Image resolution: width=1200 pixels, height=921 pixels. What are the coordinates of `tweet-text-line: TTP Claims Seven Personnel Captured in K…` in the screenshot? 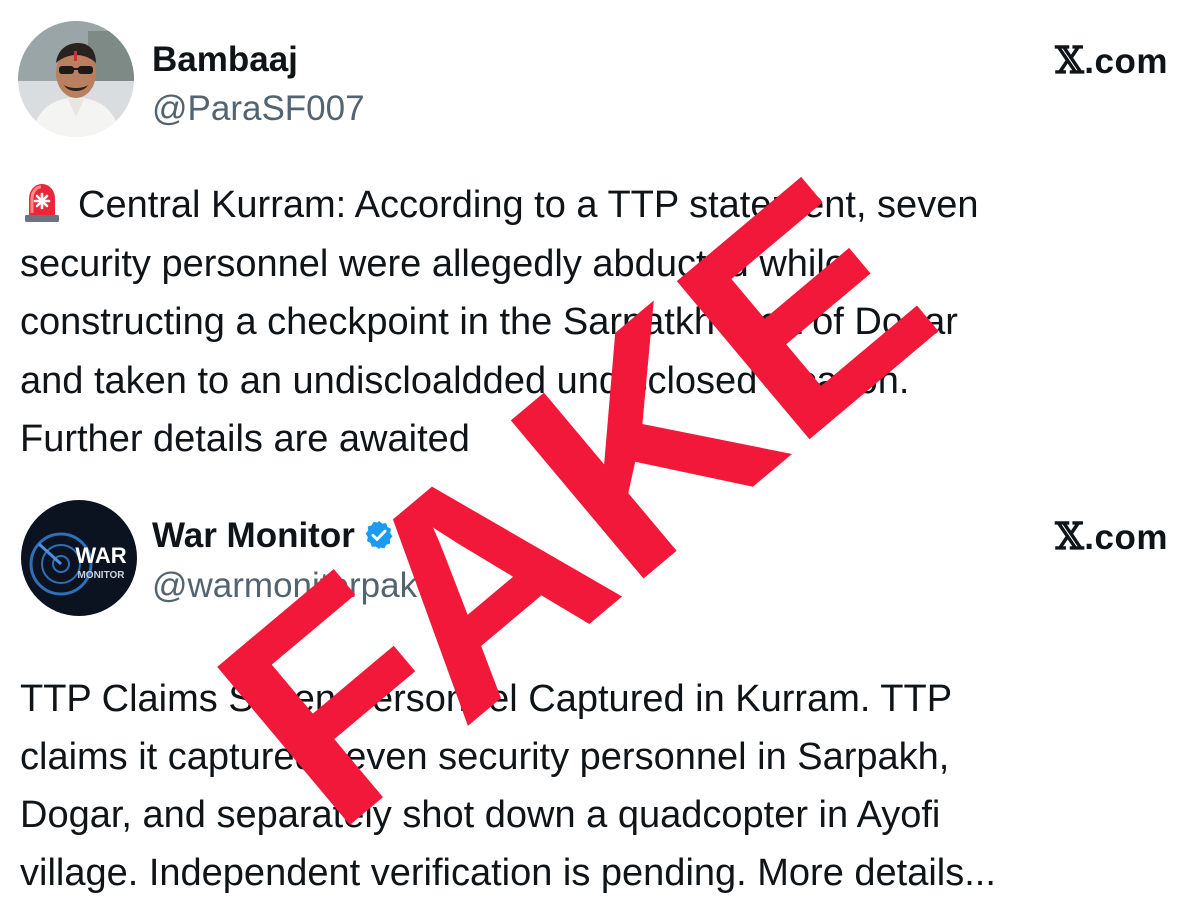 It's located at (486, 699).